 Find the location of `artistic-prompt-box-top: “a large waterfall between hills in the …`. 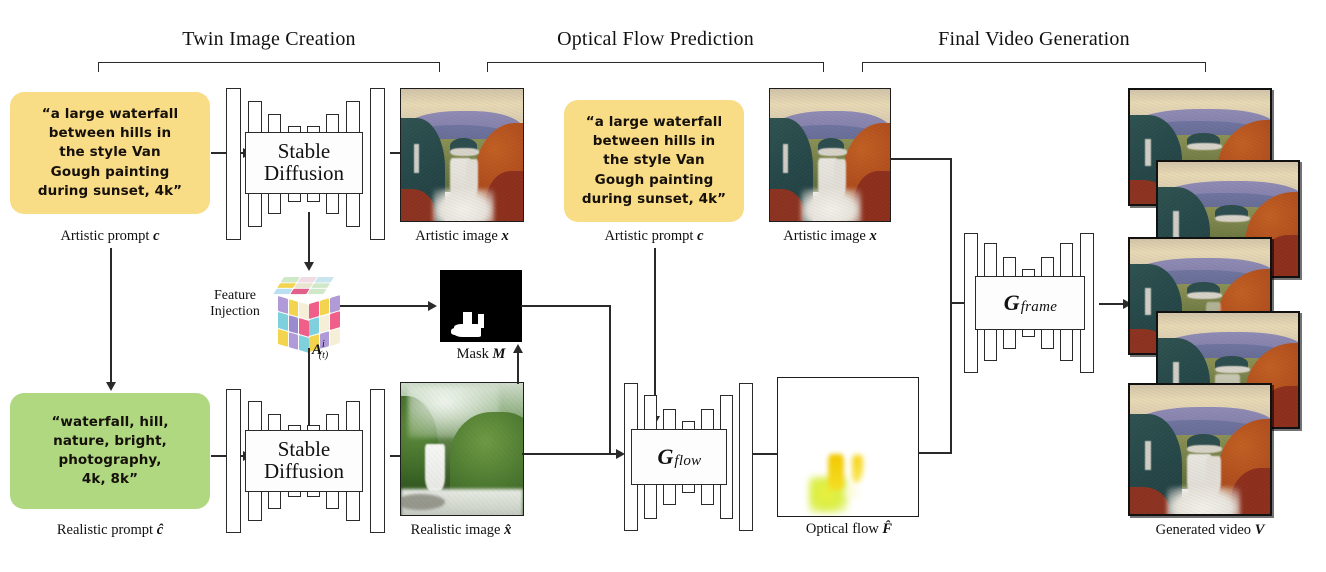

artistic-prompt-box-top: “a large waterfall between hills in the … is located at coordinates (110, 153).